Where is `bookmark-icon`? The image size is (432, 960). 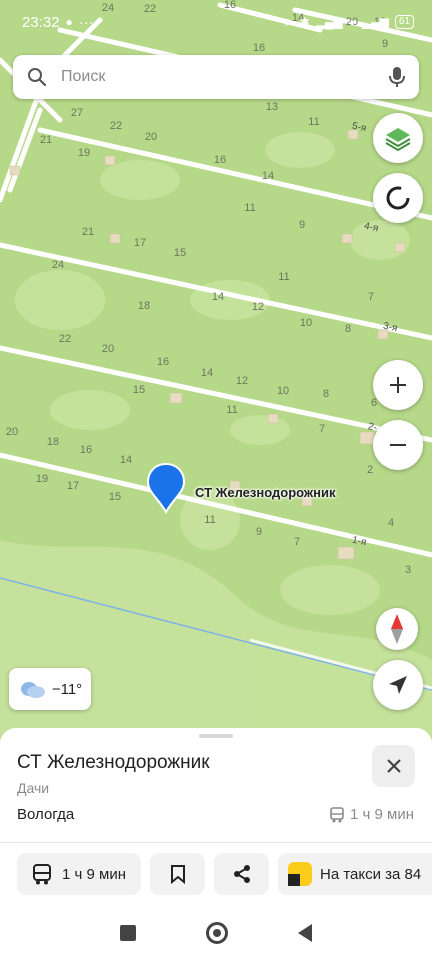 bookmark-icon is located at coordinates (177, 874).